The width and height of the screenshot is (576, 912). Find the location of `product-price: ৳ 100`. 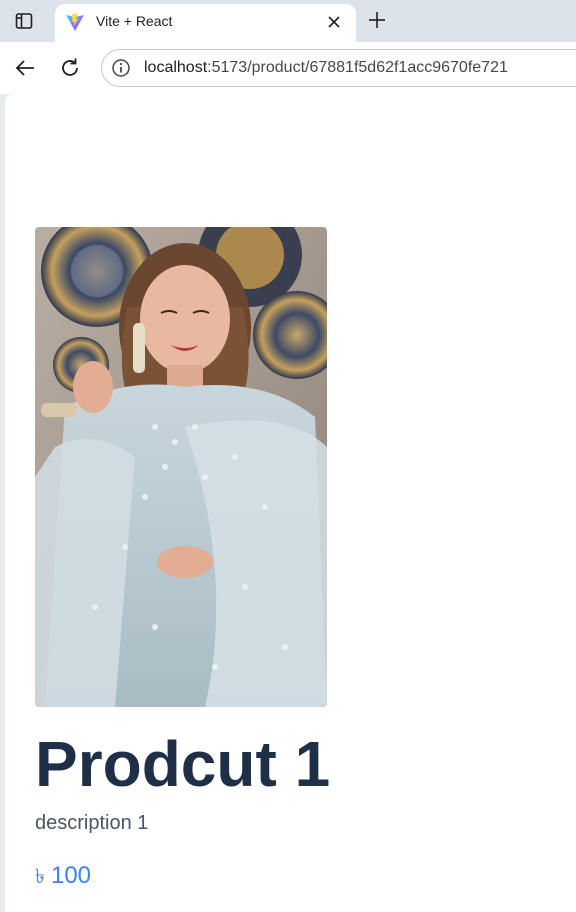

product-price: ৳ 100 is located at coordinates (63, 876).